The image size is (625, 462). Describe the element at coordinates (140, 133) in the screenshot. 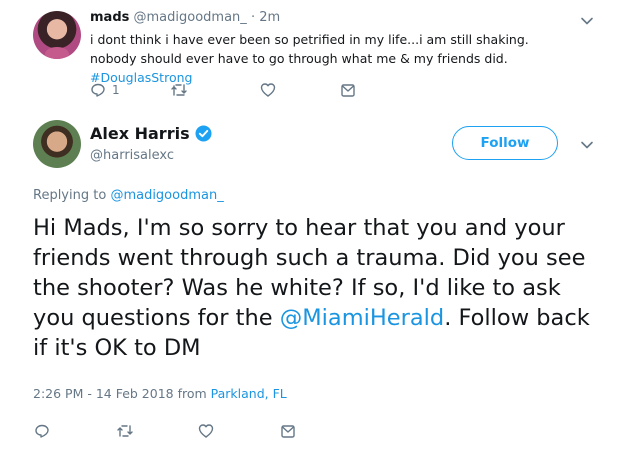

I see `author-name: Alex Harris` at that location.